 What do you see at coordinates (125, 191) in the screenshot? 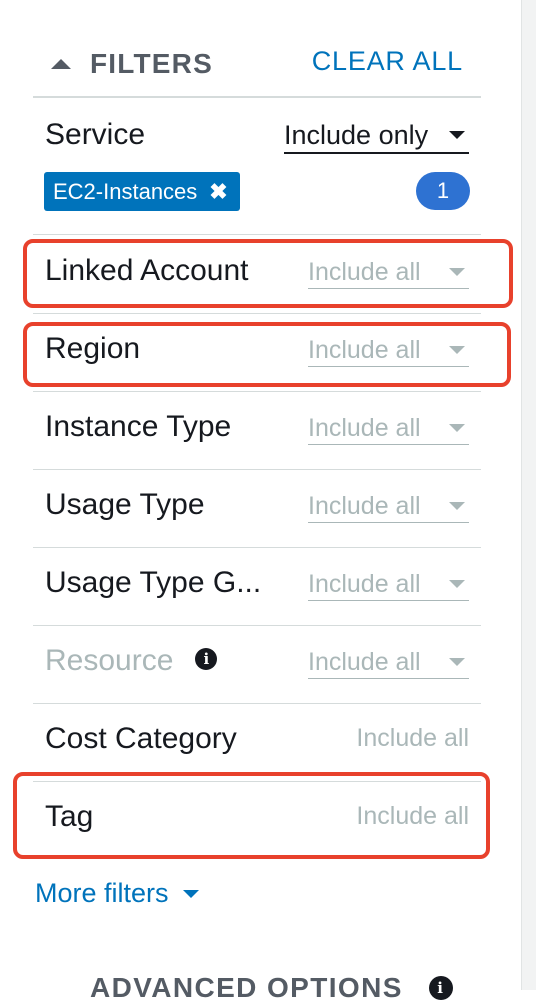
I see `service-token-label: EC2-Instances` at bounding box center [125, 191].